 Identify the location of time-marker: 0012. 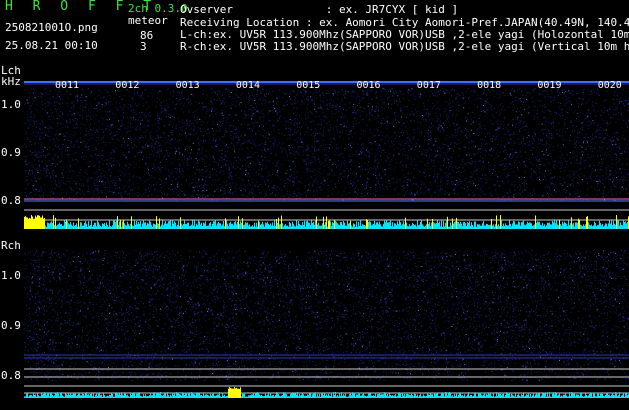
(127, 85).